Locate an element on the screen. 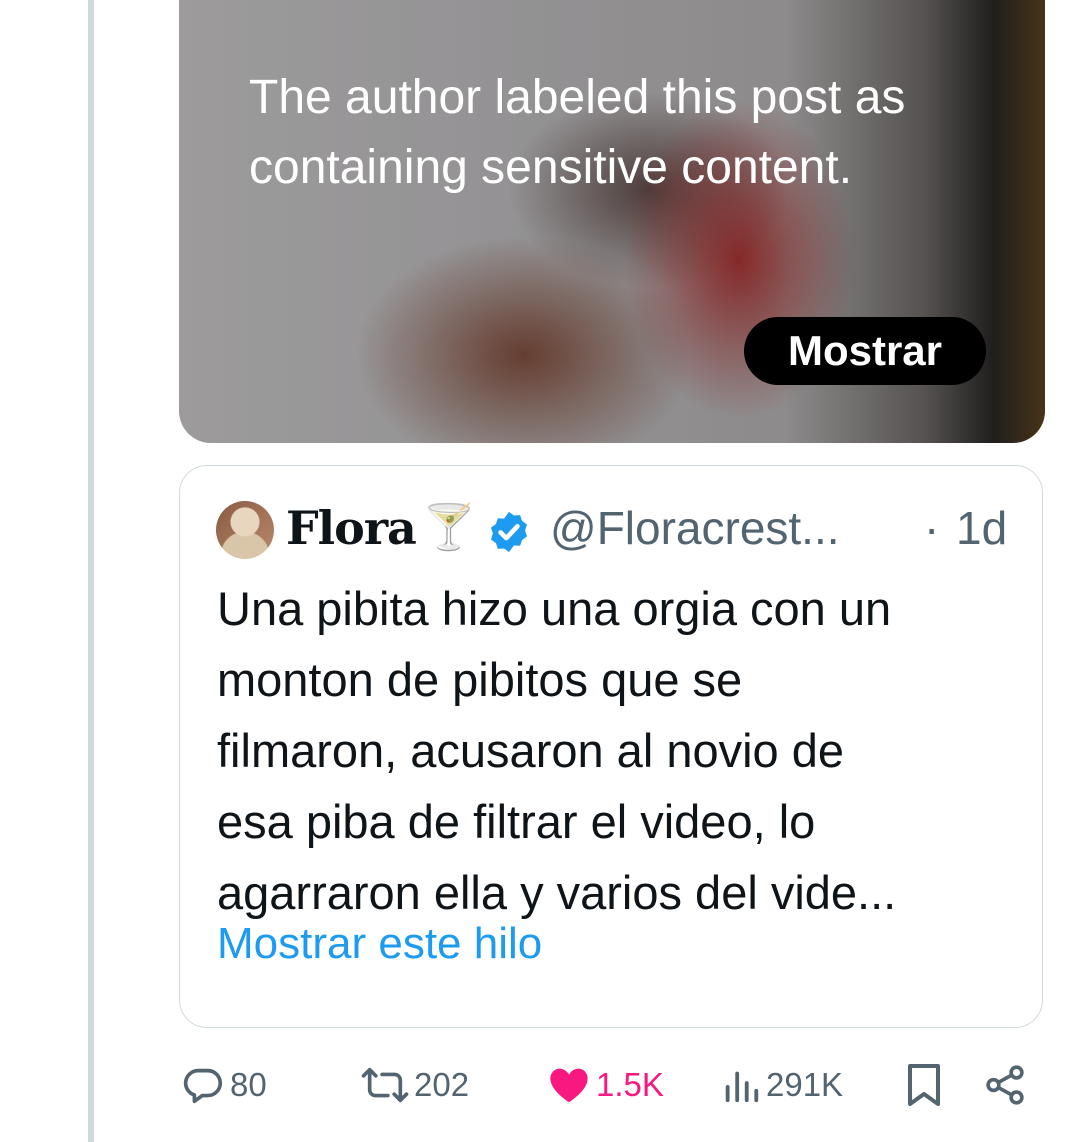  repost-count: 202 is located at coordinates (442, 1084).